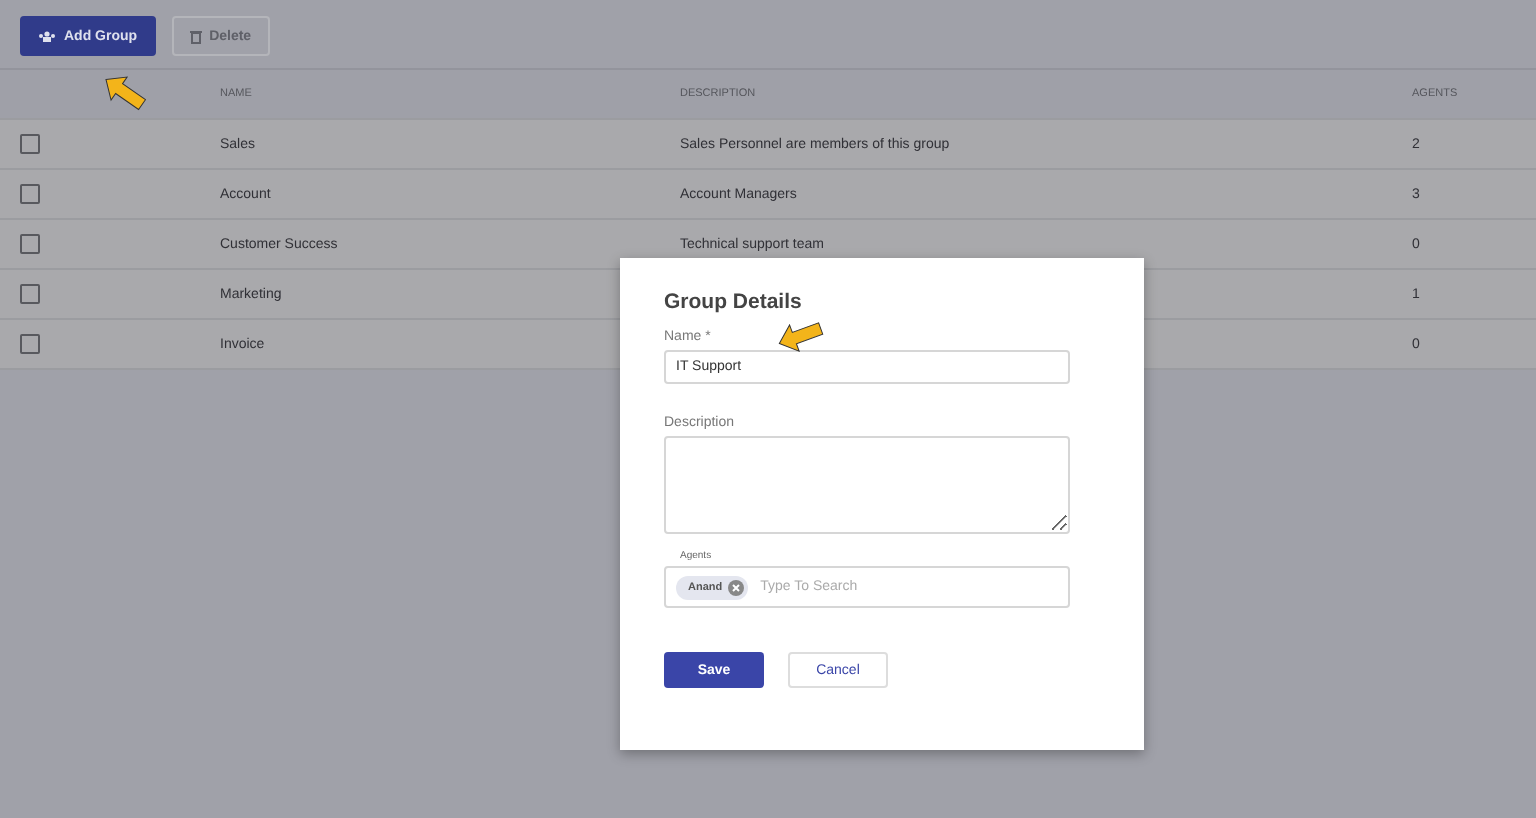 Image resolution: width=1536 pixels, height=818 pixels. I want to click on group-icon, so click(47, 36).